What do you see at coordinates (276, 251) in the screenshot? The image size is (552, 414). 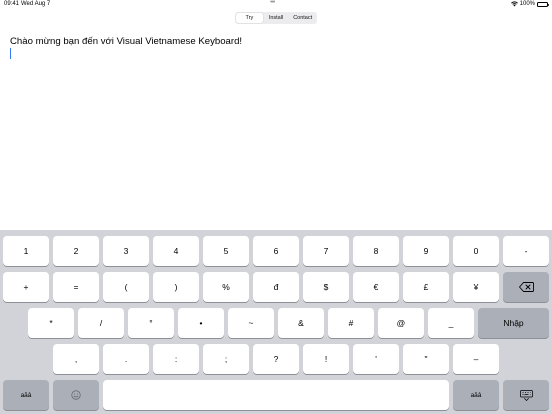 I see `key-6: 6` at bounding box center [276, 251].